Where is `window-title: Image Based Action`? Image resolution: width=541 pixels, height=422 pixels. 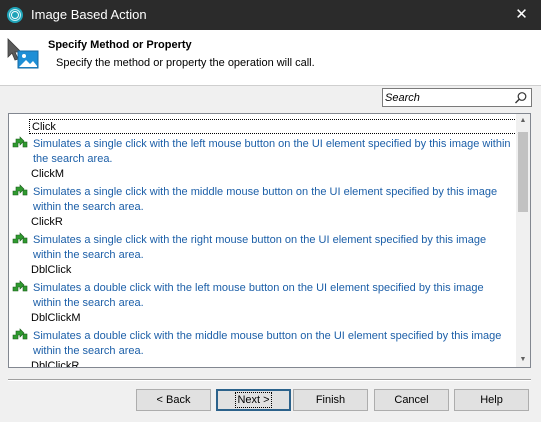 window-title: Image Based Action is located at coordinates (89, 14).